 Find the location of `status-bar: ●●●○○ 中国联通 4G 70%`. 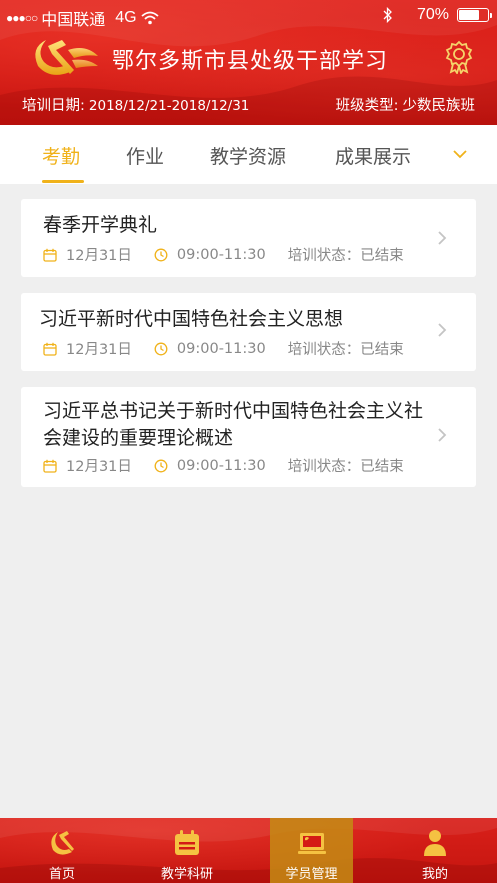

status-bar: ●●●○○ 中国联通 4G 70% is located at coordinates (248, 15).